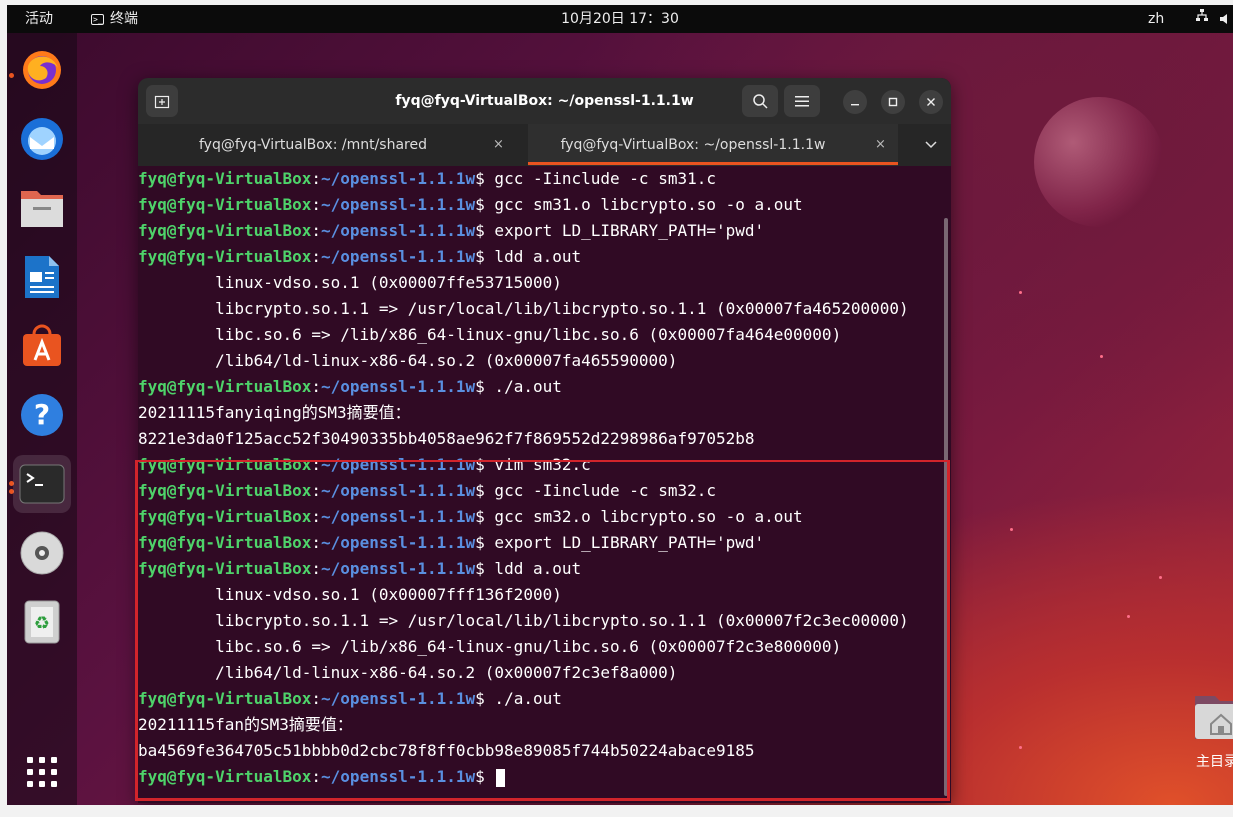 The height and width of the screenshot is (817, 1233). I want to click on input-language-indicator: zh, so click(1156, 19).